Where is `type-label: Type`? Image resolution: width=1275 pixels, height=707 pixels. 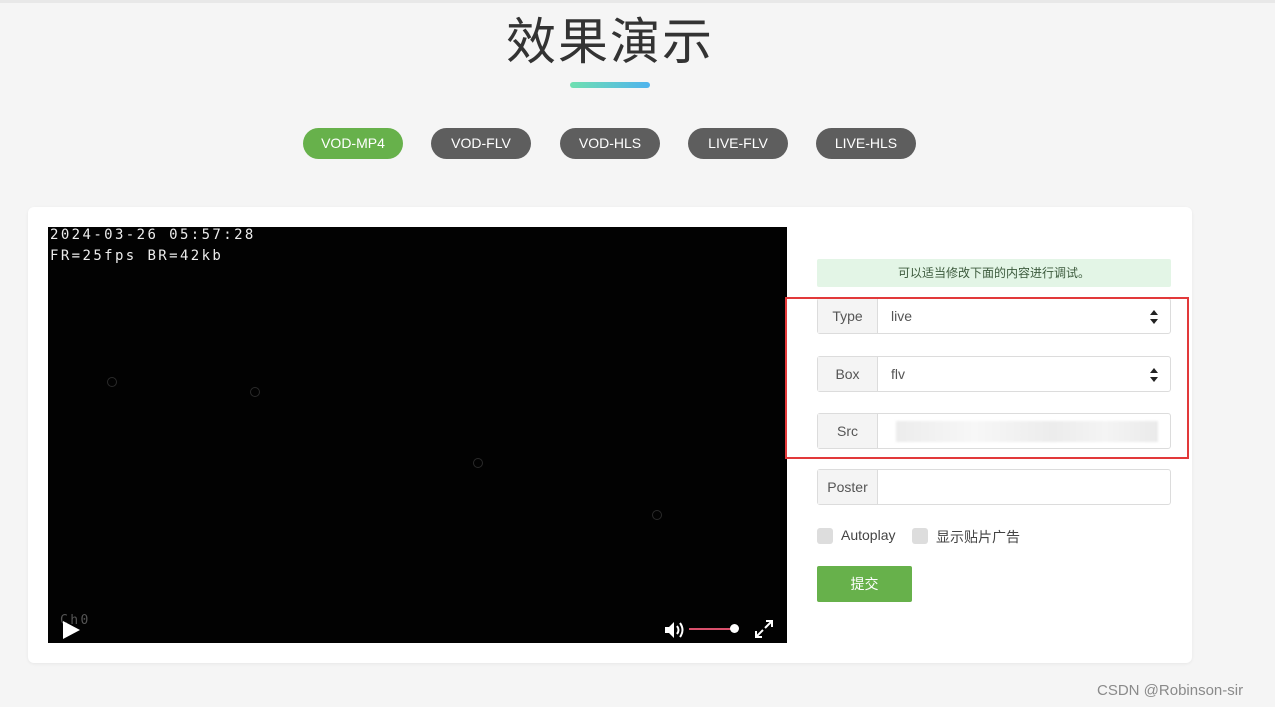 type-label: Type is located at coordinates (848, 316).